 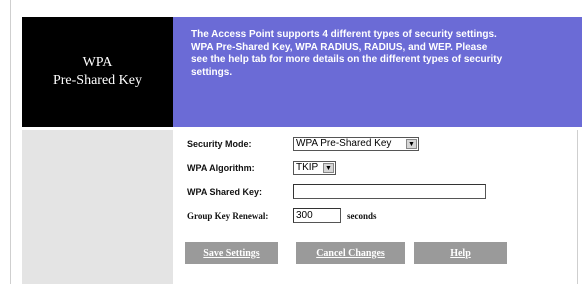 What do you see at coordinates (225, 192) in the screenshot?
I see `wpa-shared-key-label: WPA Shared Key:` at bounding box center [225, 192].